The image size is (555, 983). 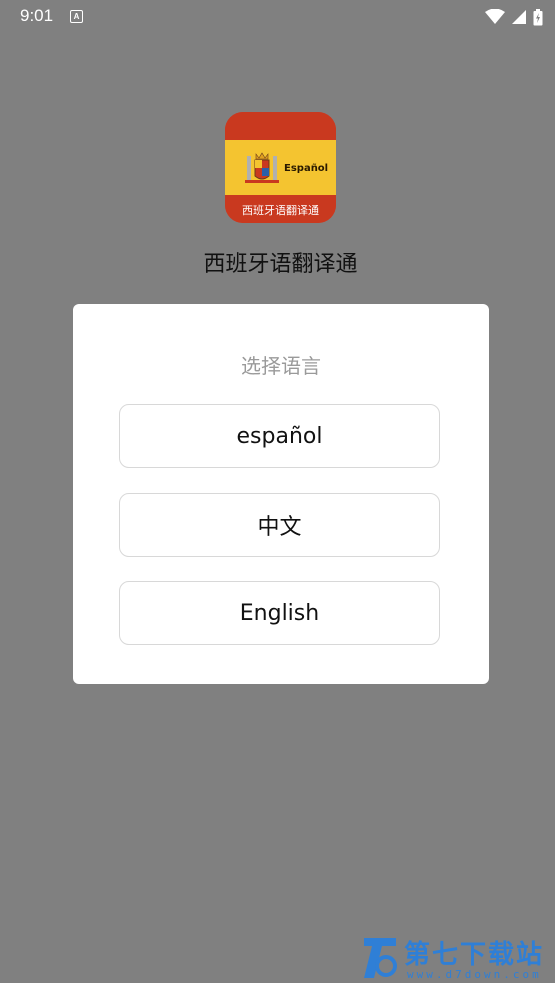 I want to click on coat-of-arms-icon, so click(x=262, y=167).